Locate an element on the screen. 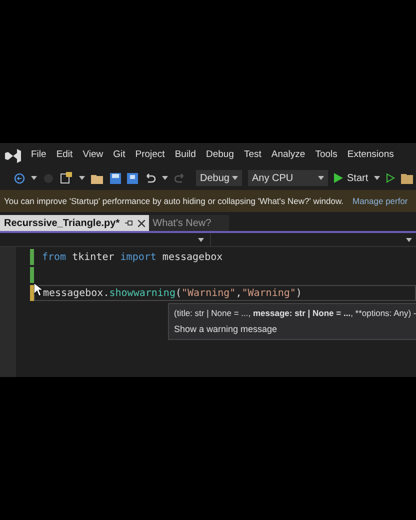 Image resolution: width=416 pixels, height=520 pixels. start-button: Start is located at coordinates (351, 178).